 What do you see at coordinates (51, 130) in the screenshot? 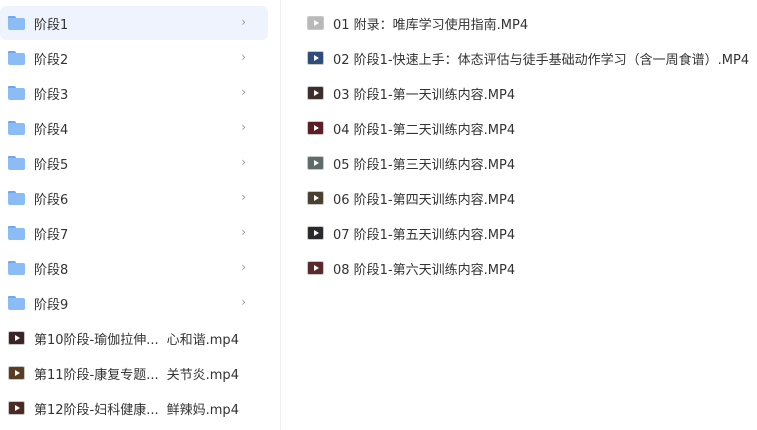
I see `folder-label: 阶段4` at bounding box center [51, 130].